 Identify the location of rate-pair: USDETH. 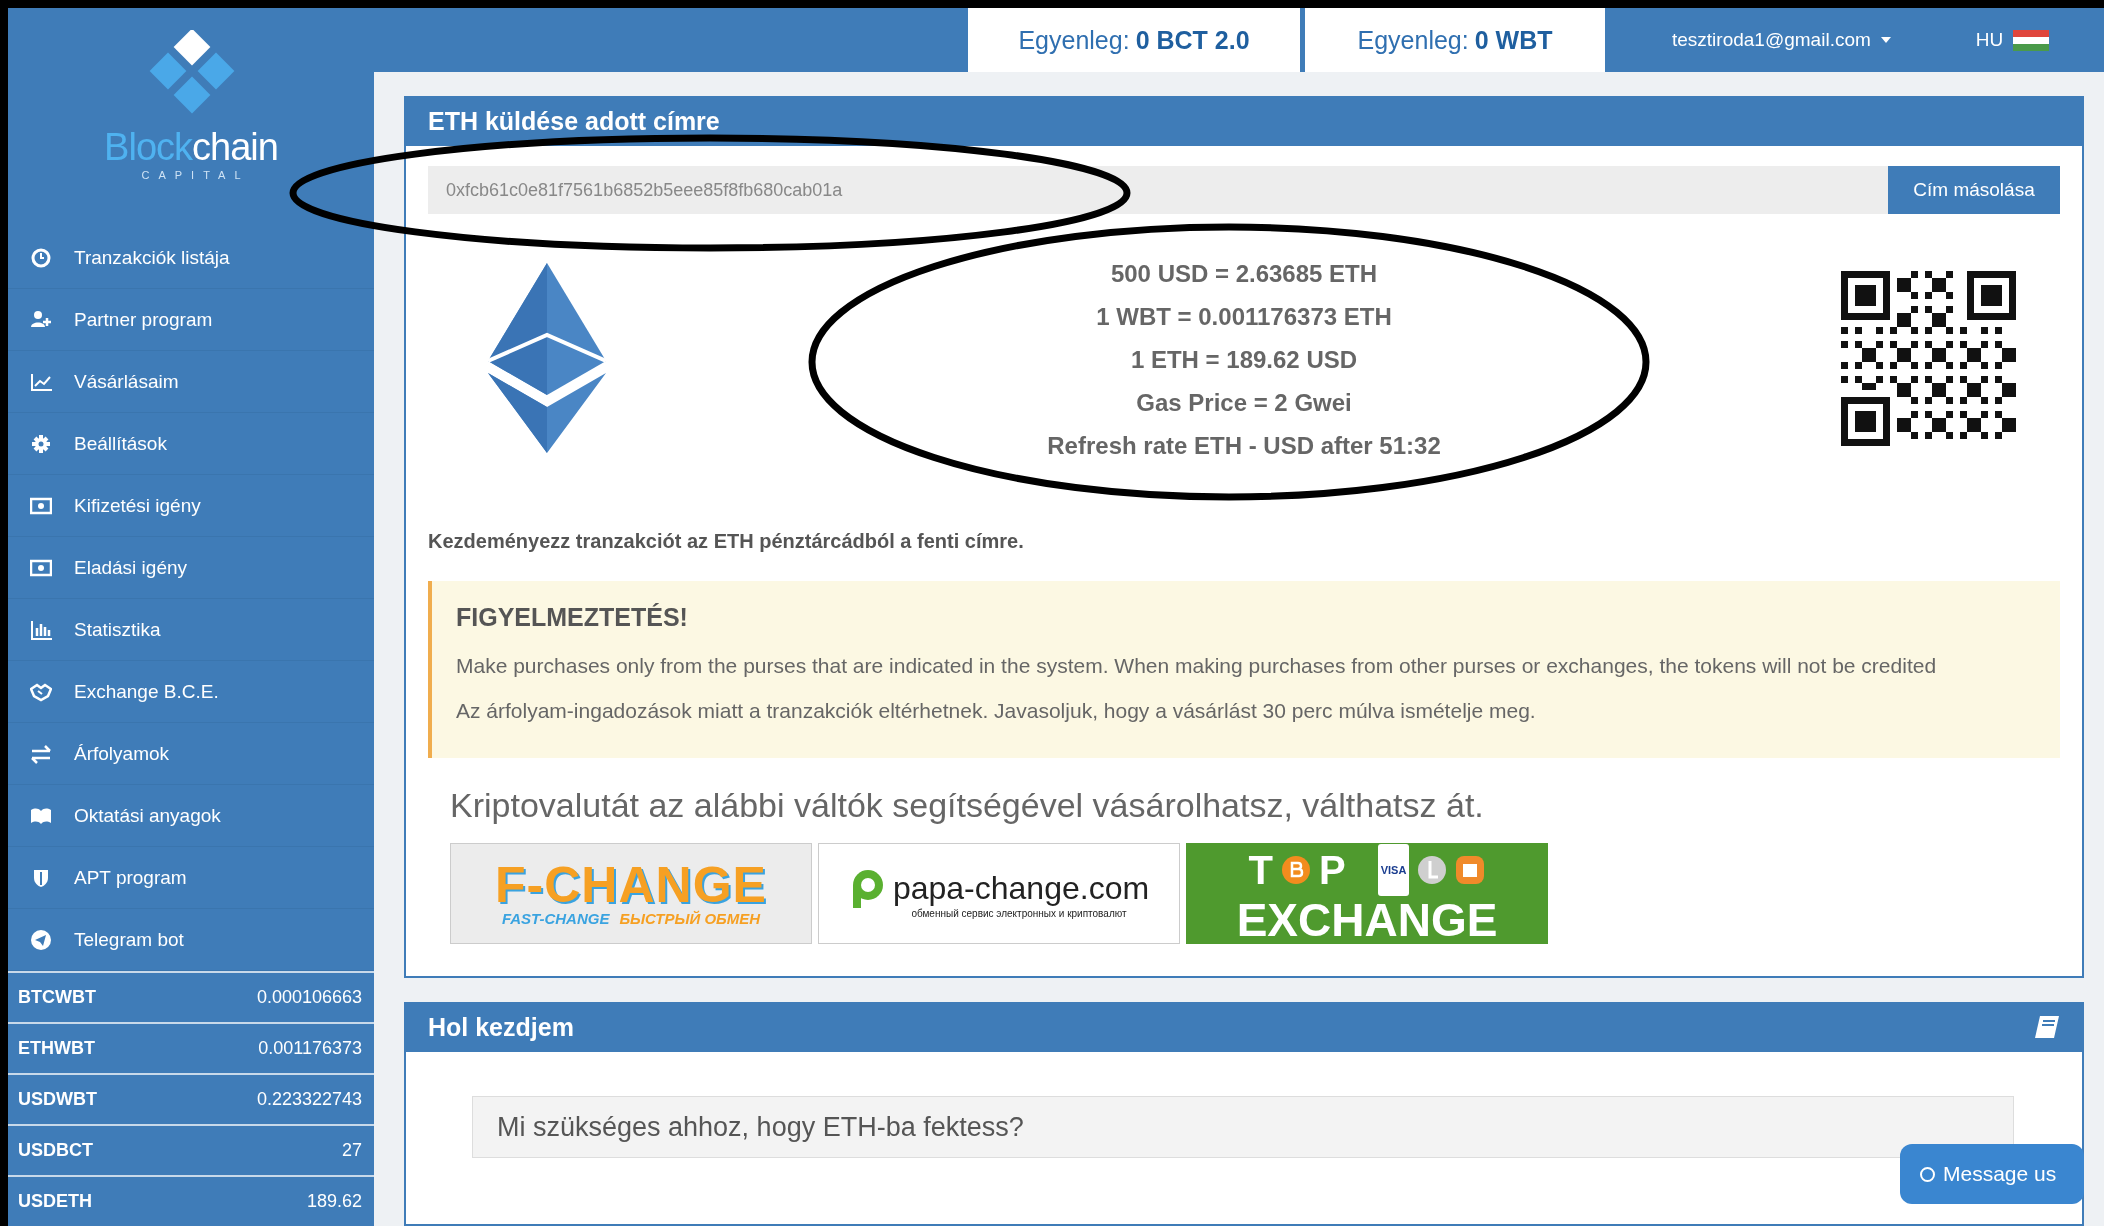
(55, 1201).